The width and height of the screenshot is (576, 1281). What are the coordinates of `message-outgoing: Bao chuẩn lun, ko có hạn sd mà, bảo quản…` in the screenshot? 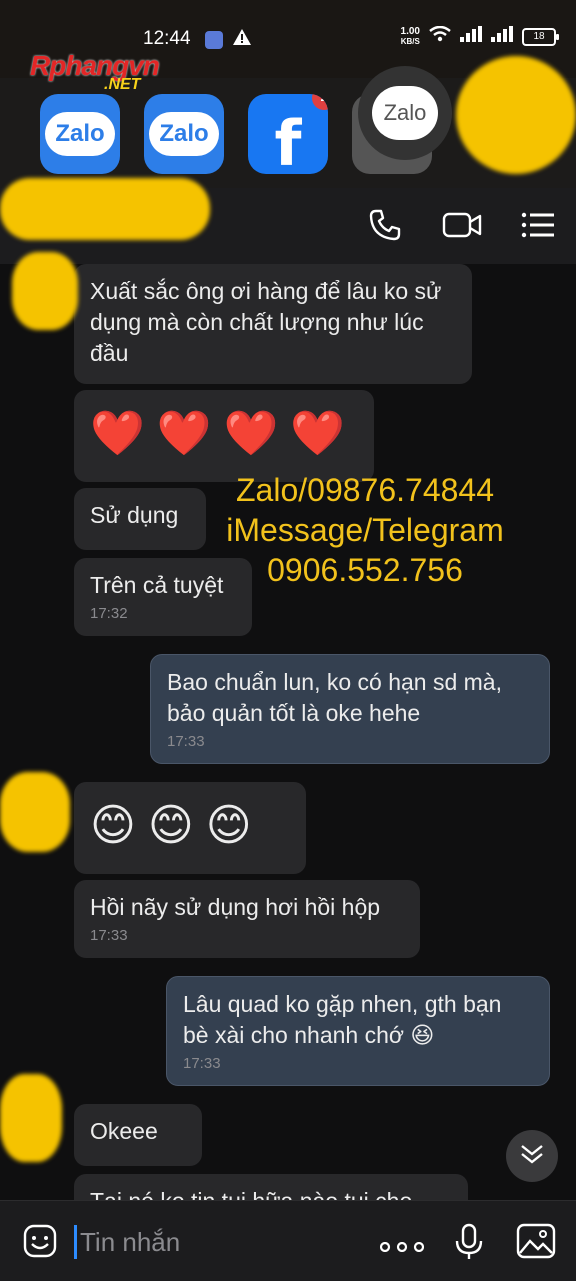 It's located at (350, 709).